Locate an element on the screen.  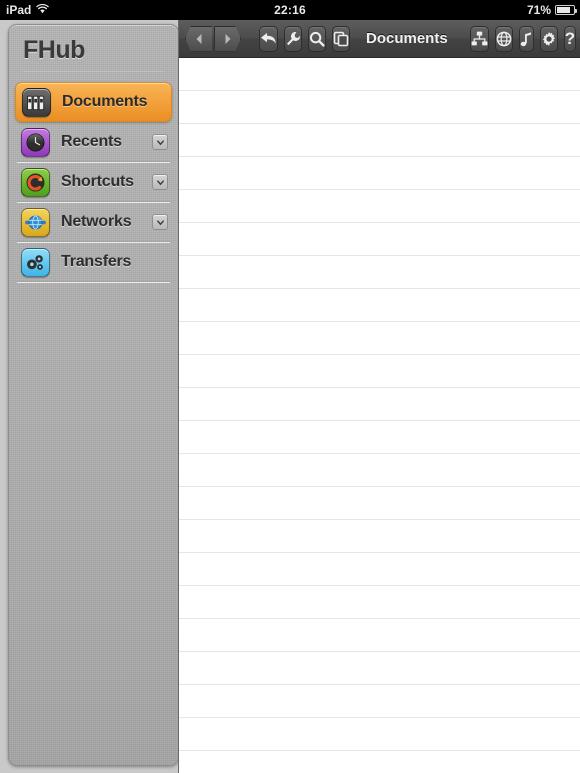
sidebar-item-transfers: Transfers is located at coordinates (93, 262).